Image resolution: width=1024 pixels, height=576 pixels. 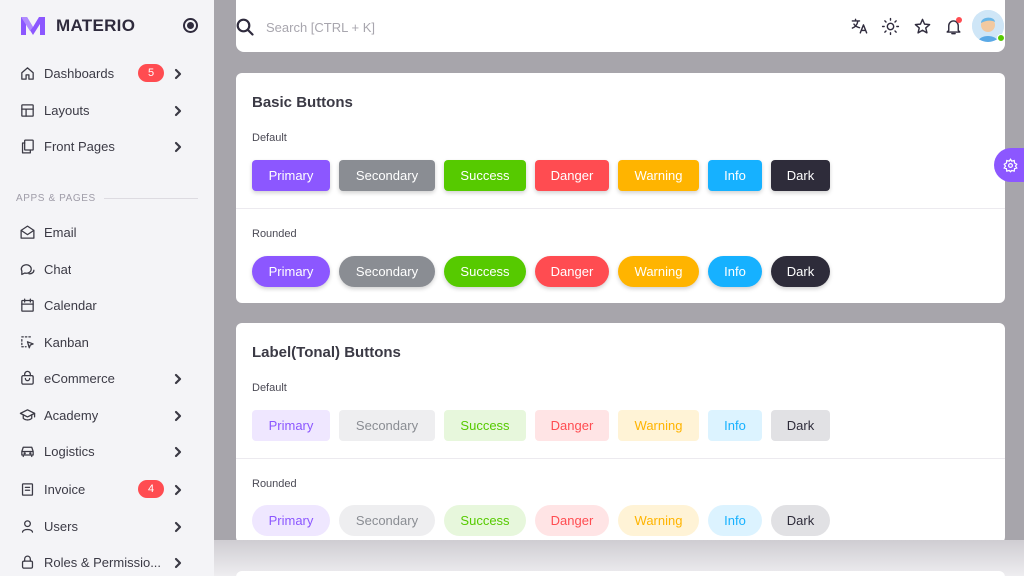 I want to click on sidebar-item-label: Email, so click(x=60, y=232).